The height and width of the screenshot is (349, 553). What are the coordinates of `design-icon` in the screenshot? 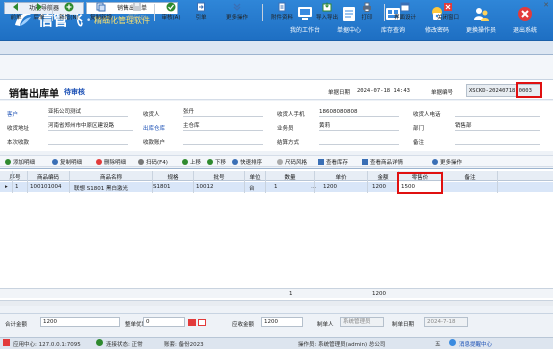 It's located at (405, 7).